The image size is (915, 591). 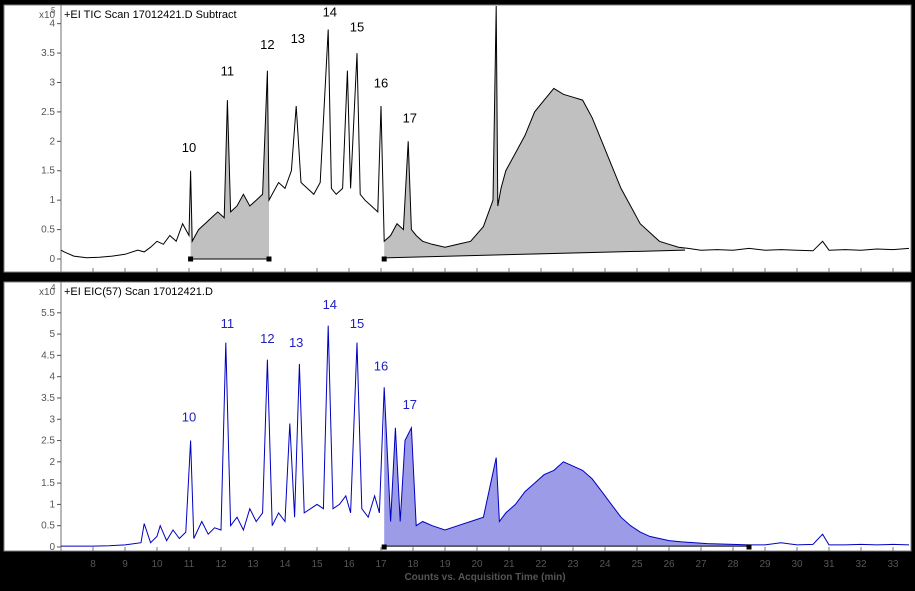 I want to click on x-tick-label: 30, so click(x=797, y=564).